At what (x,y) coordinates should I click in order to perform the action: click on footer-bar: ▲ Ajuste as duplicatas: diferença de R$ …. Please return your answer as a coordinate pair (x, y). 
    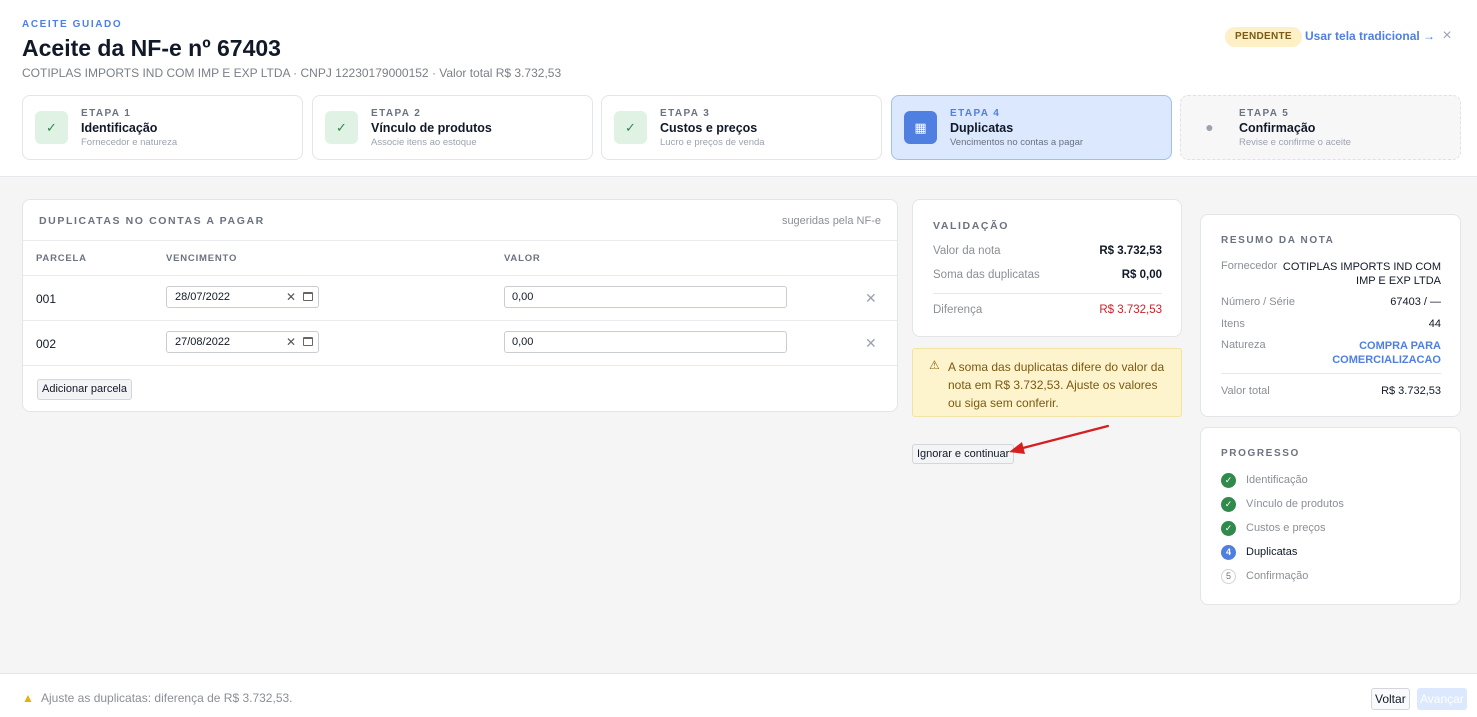
    Looking at the image, I should click on (738, 695).